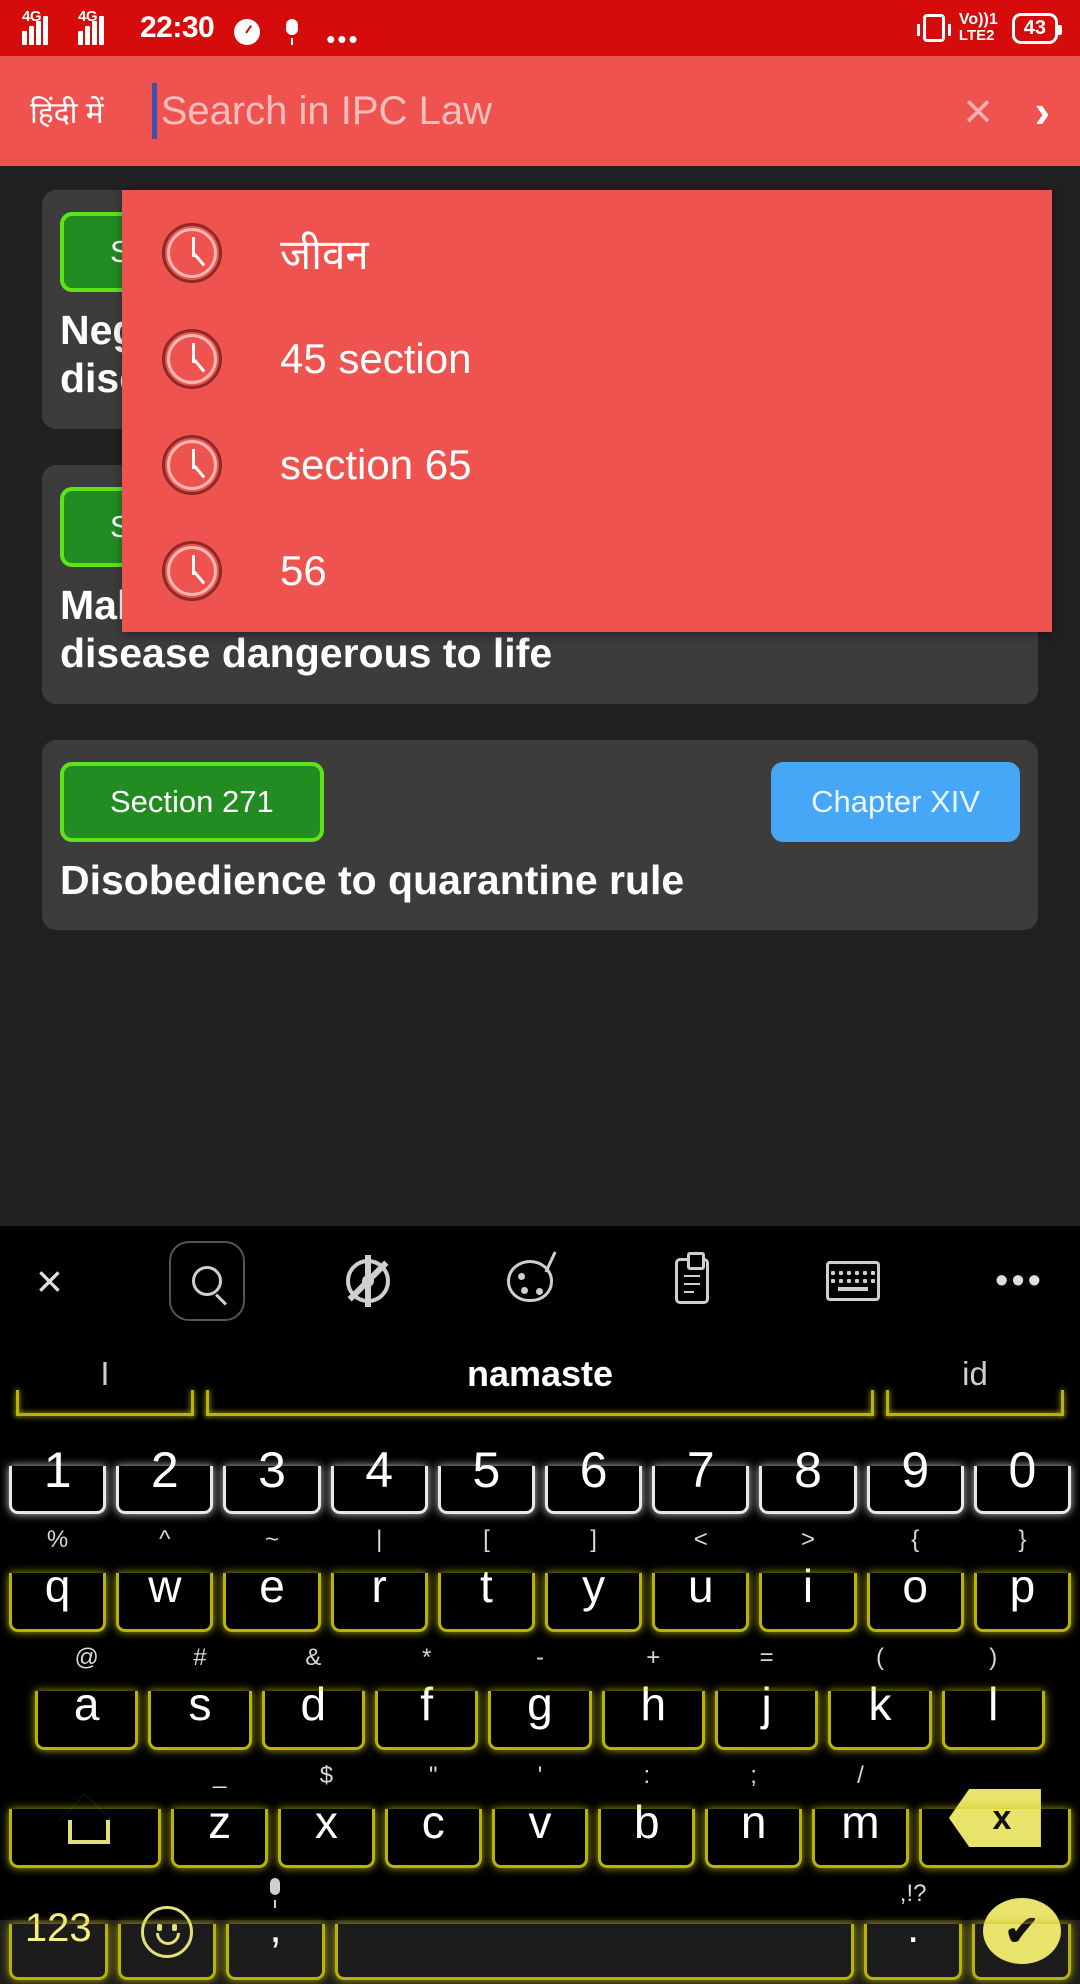 This screenshot has height=1984, width=1080. What do you see at coordinates (207, 1281) in the screenshot?
I see `keyboard-search-button` at bounding box center [207, 1281].